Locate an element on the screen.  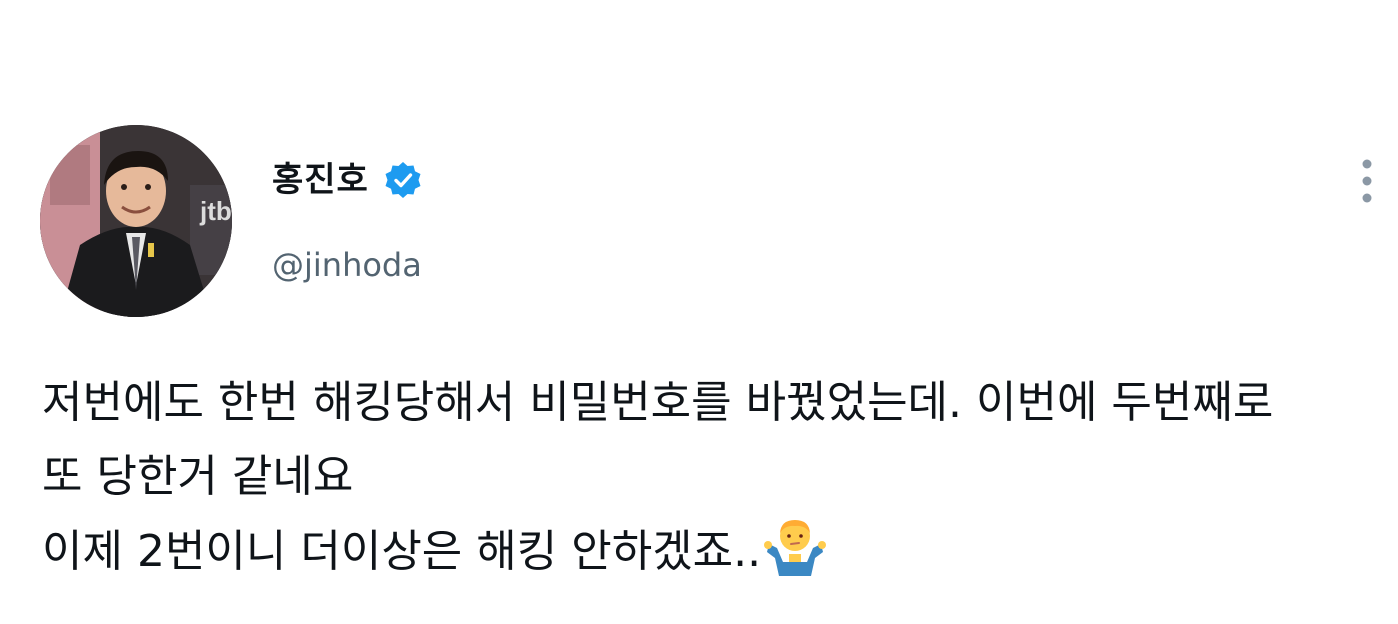
tweet-text-line-1: 저번에도 한번 해킹당해서 비밀번호를 바꿨었는데. 이번에 두번째로 is located at coordinates (658, 402).